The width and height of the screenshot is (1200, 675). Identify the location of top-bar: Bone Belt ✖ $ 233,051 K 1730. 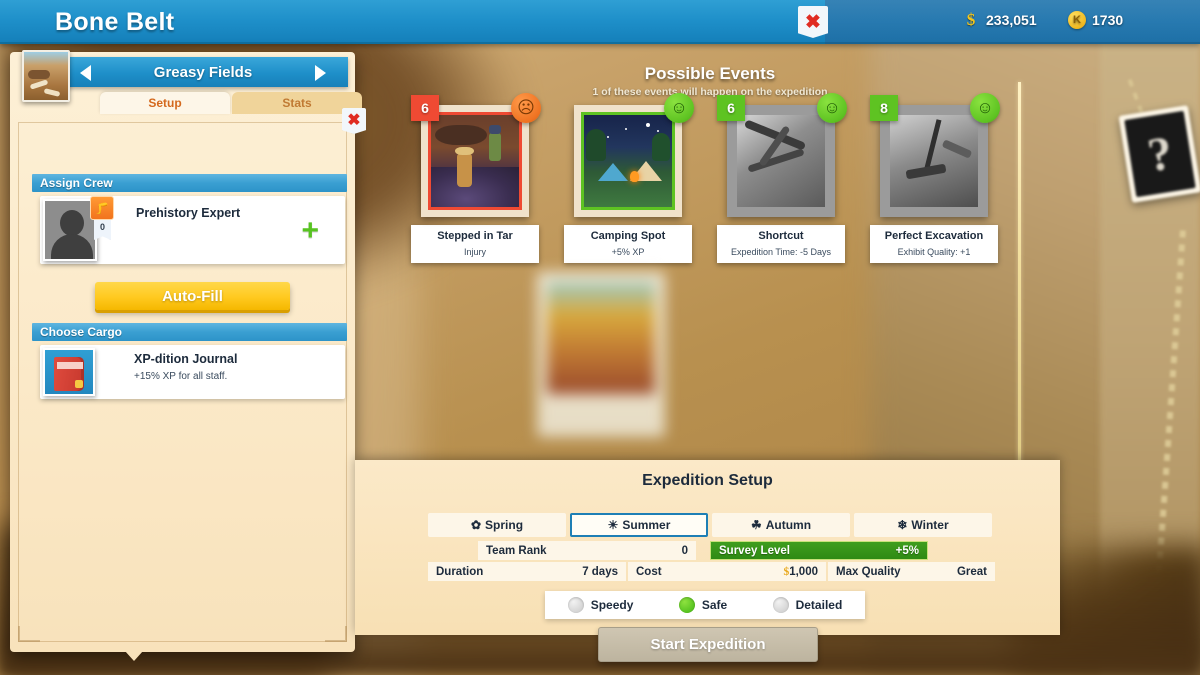
(600, 22).